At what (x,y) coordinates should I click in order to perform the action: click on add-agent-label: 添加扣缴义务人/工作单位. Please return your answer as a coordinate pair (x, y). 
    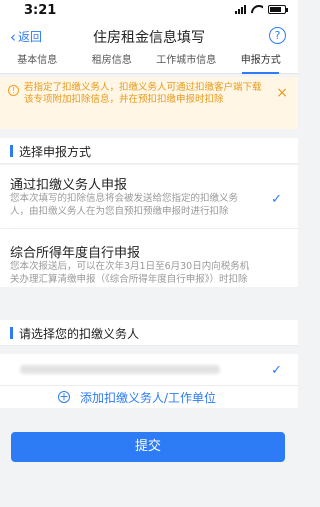
    Looking at the image, I should click on (148, 398).